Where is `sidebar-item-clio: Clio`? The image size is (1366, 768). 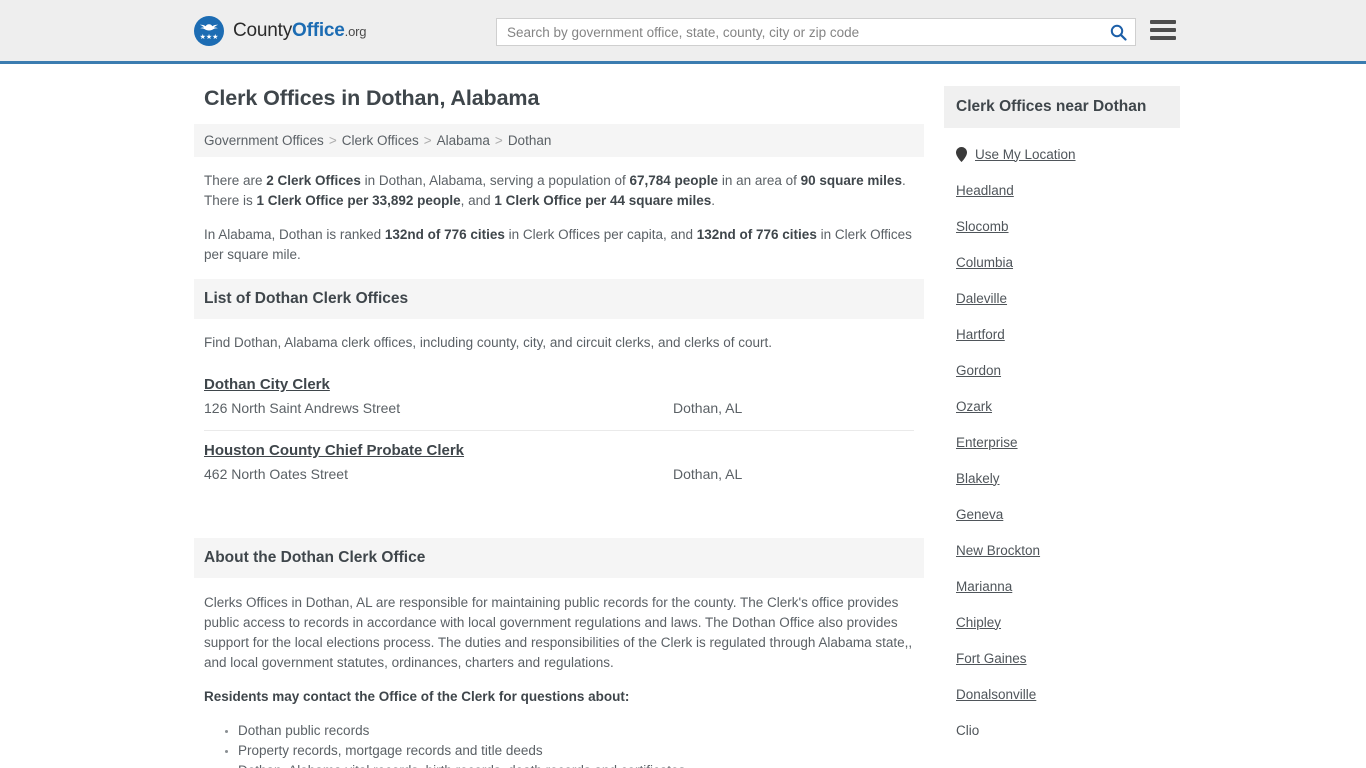 sidebar-item-clio: Clio is located at coordinates (1068, 730).